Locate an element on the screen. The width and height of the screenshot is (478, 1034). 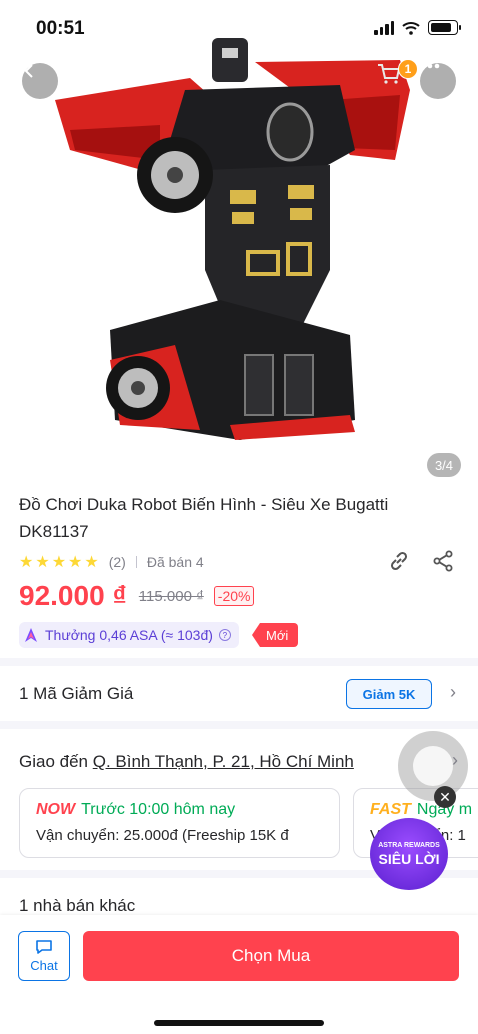
price-row: 92.000 ₫ 115.000 ₫ -20% is located at coordinates (137, 596).